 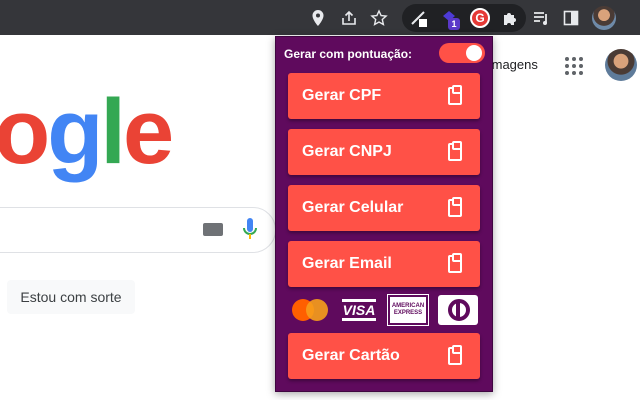 What do you see at coordinates (480, 18) in the screenshot?
I see `gerador-extension-icon: G` at bounding box center [480, 18].